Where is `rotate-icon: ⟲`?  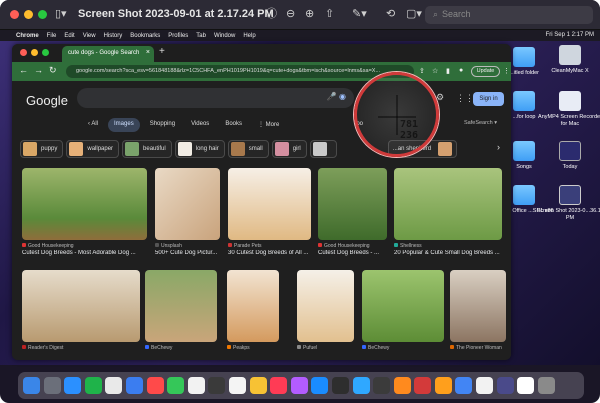 rotate-icon: ⟲ is located at coordinates (390, 14).